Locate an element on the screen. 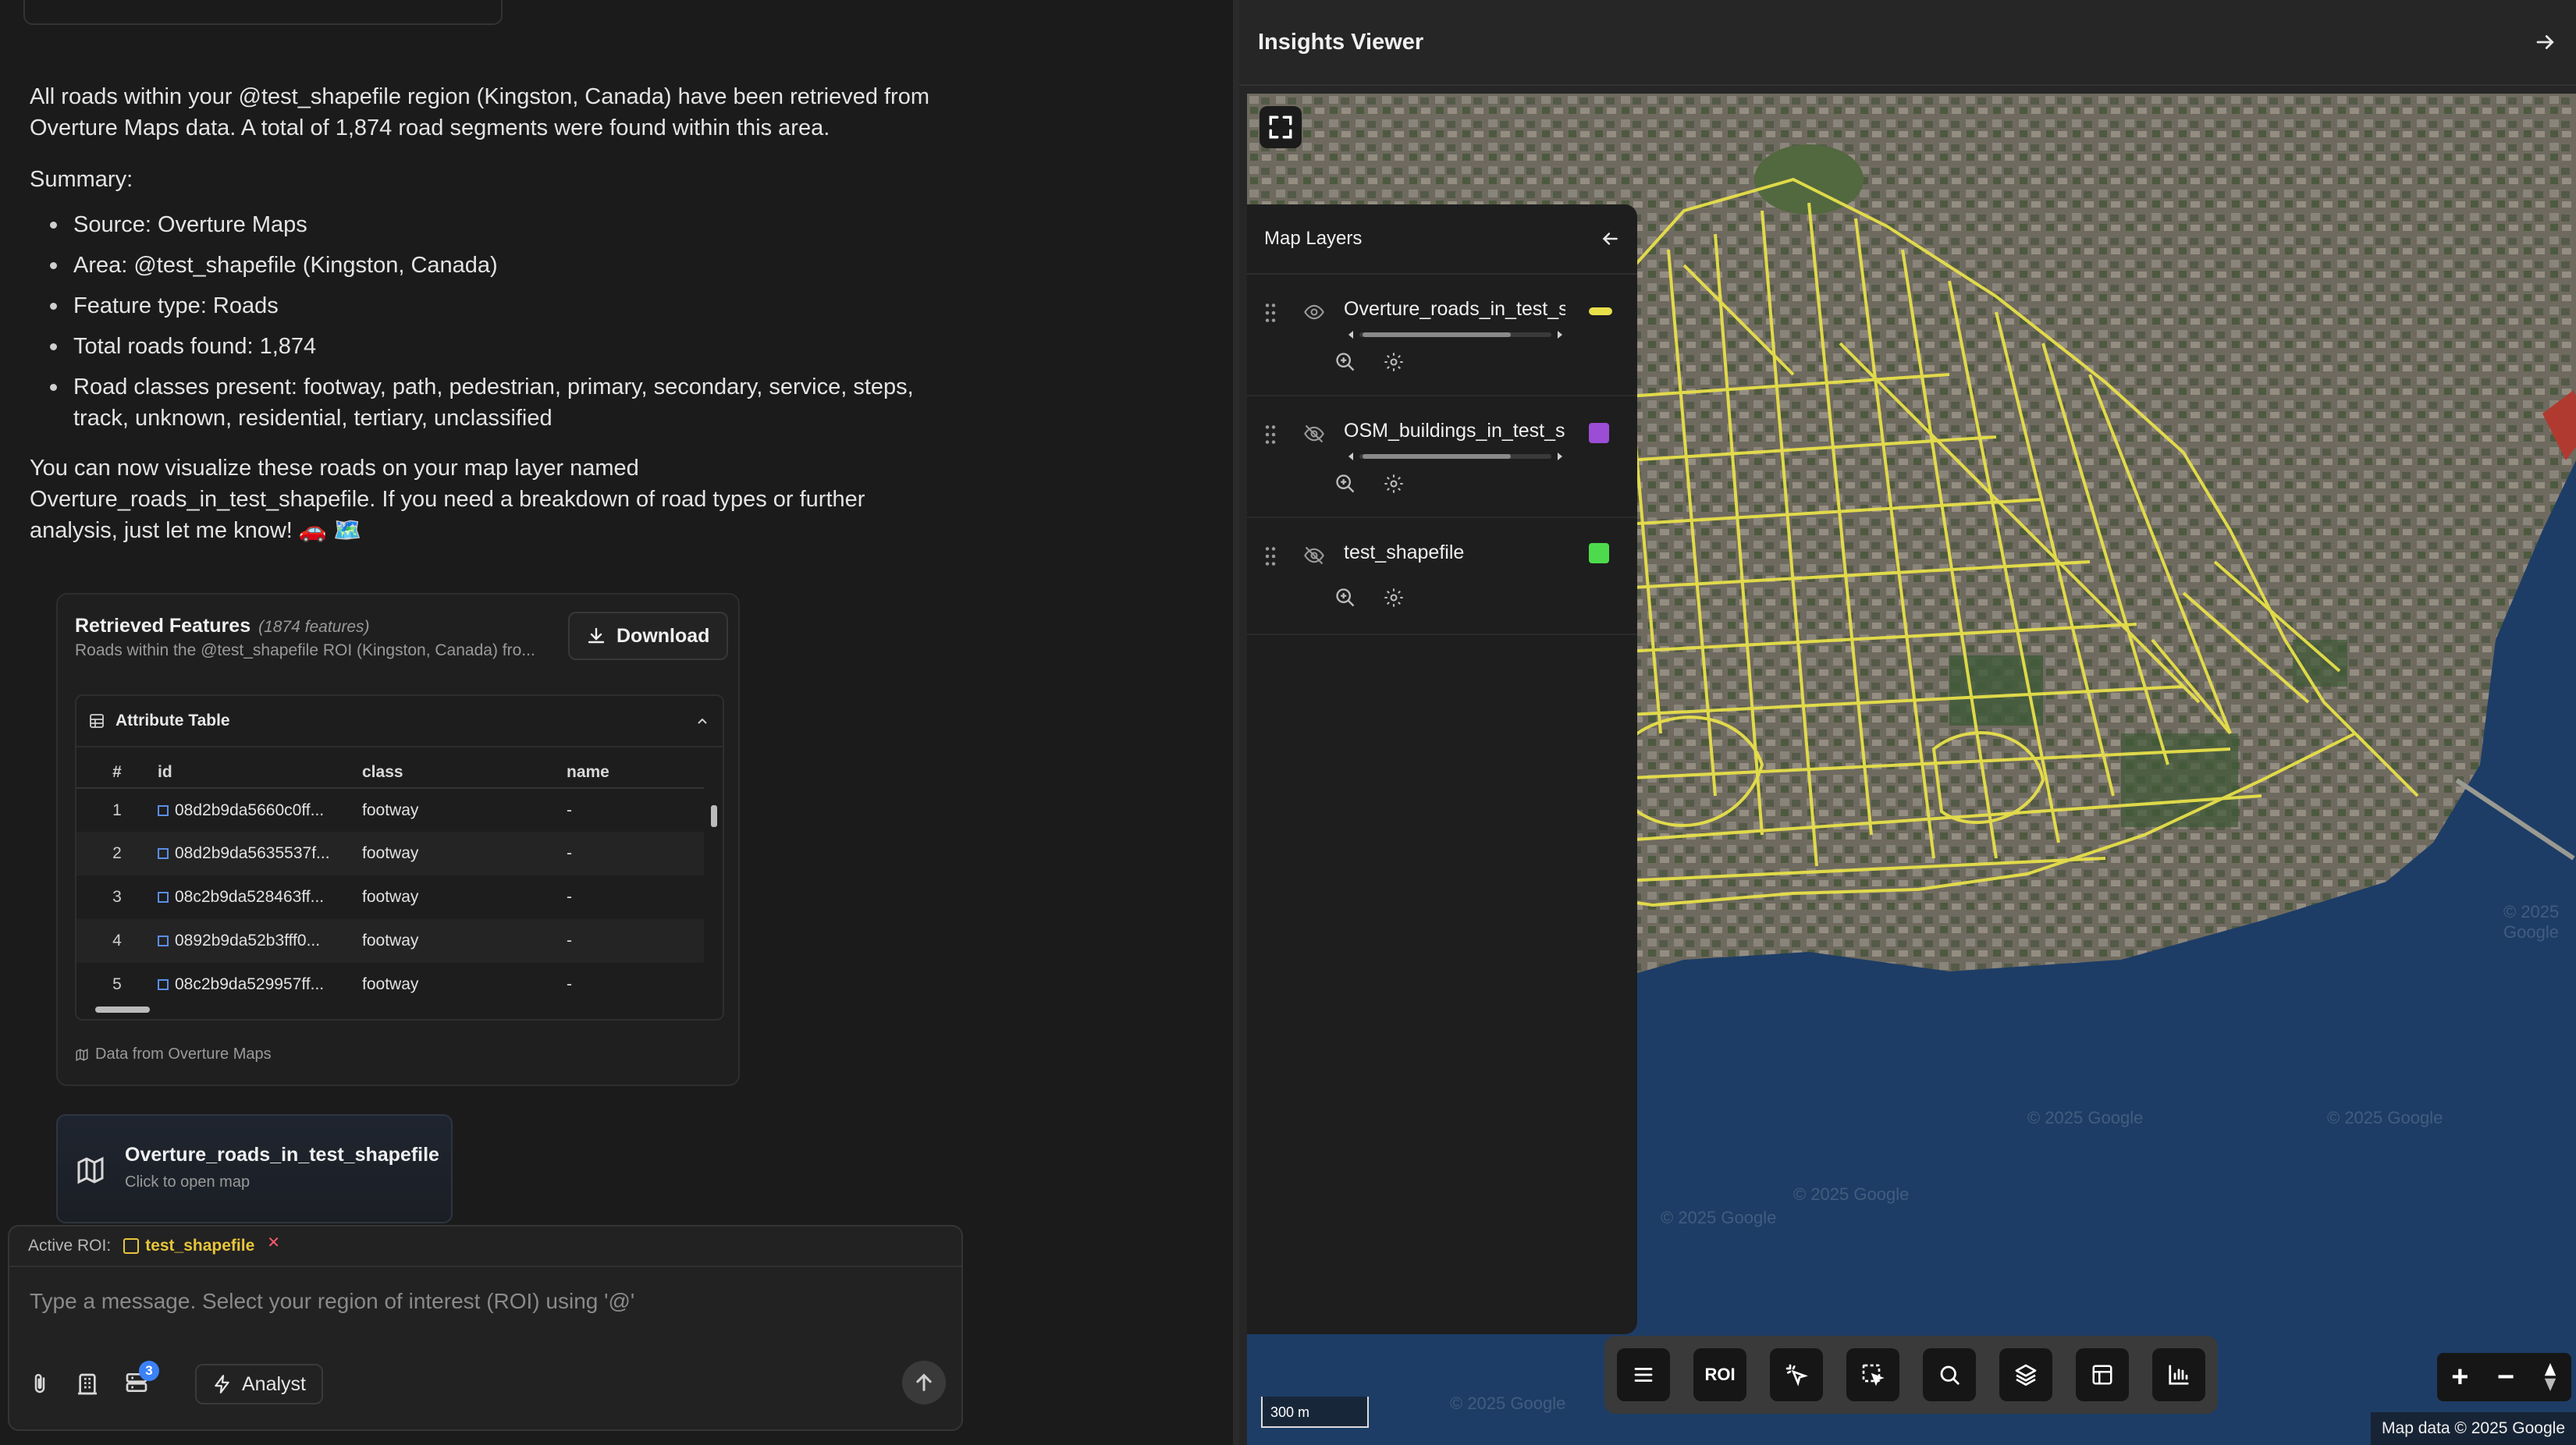  horizontal-scrollbar is located at coordinates (391, 1009).